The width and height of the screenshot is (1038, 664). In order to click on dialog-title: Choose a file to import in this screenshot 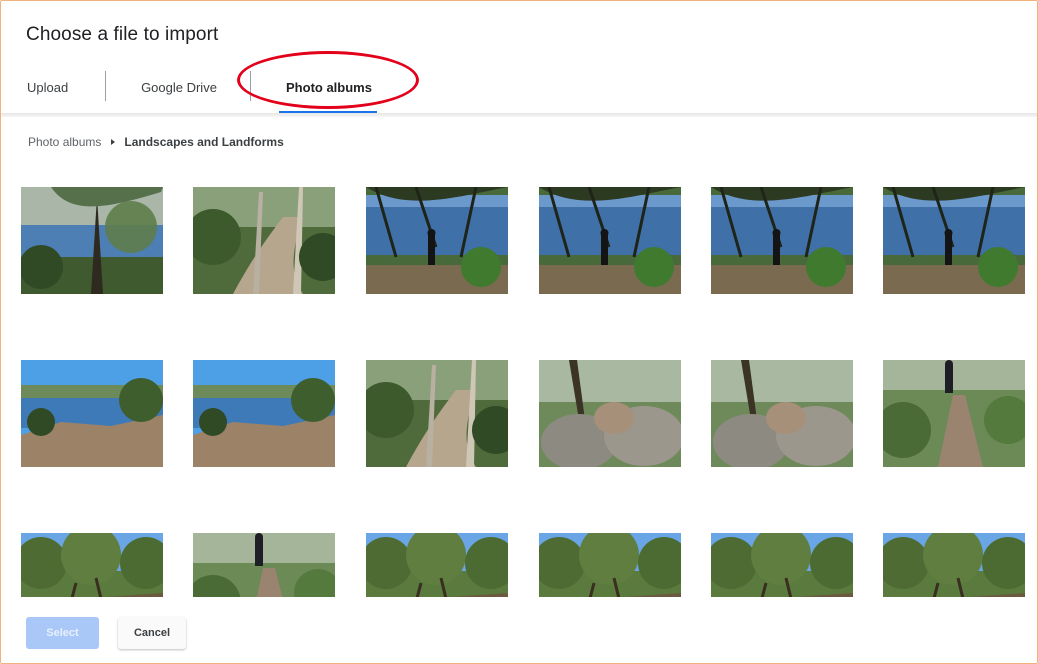, I will do `click(122, 34)`.